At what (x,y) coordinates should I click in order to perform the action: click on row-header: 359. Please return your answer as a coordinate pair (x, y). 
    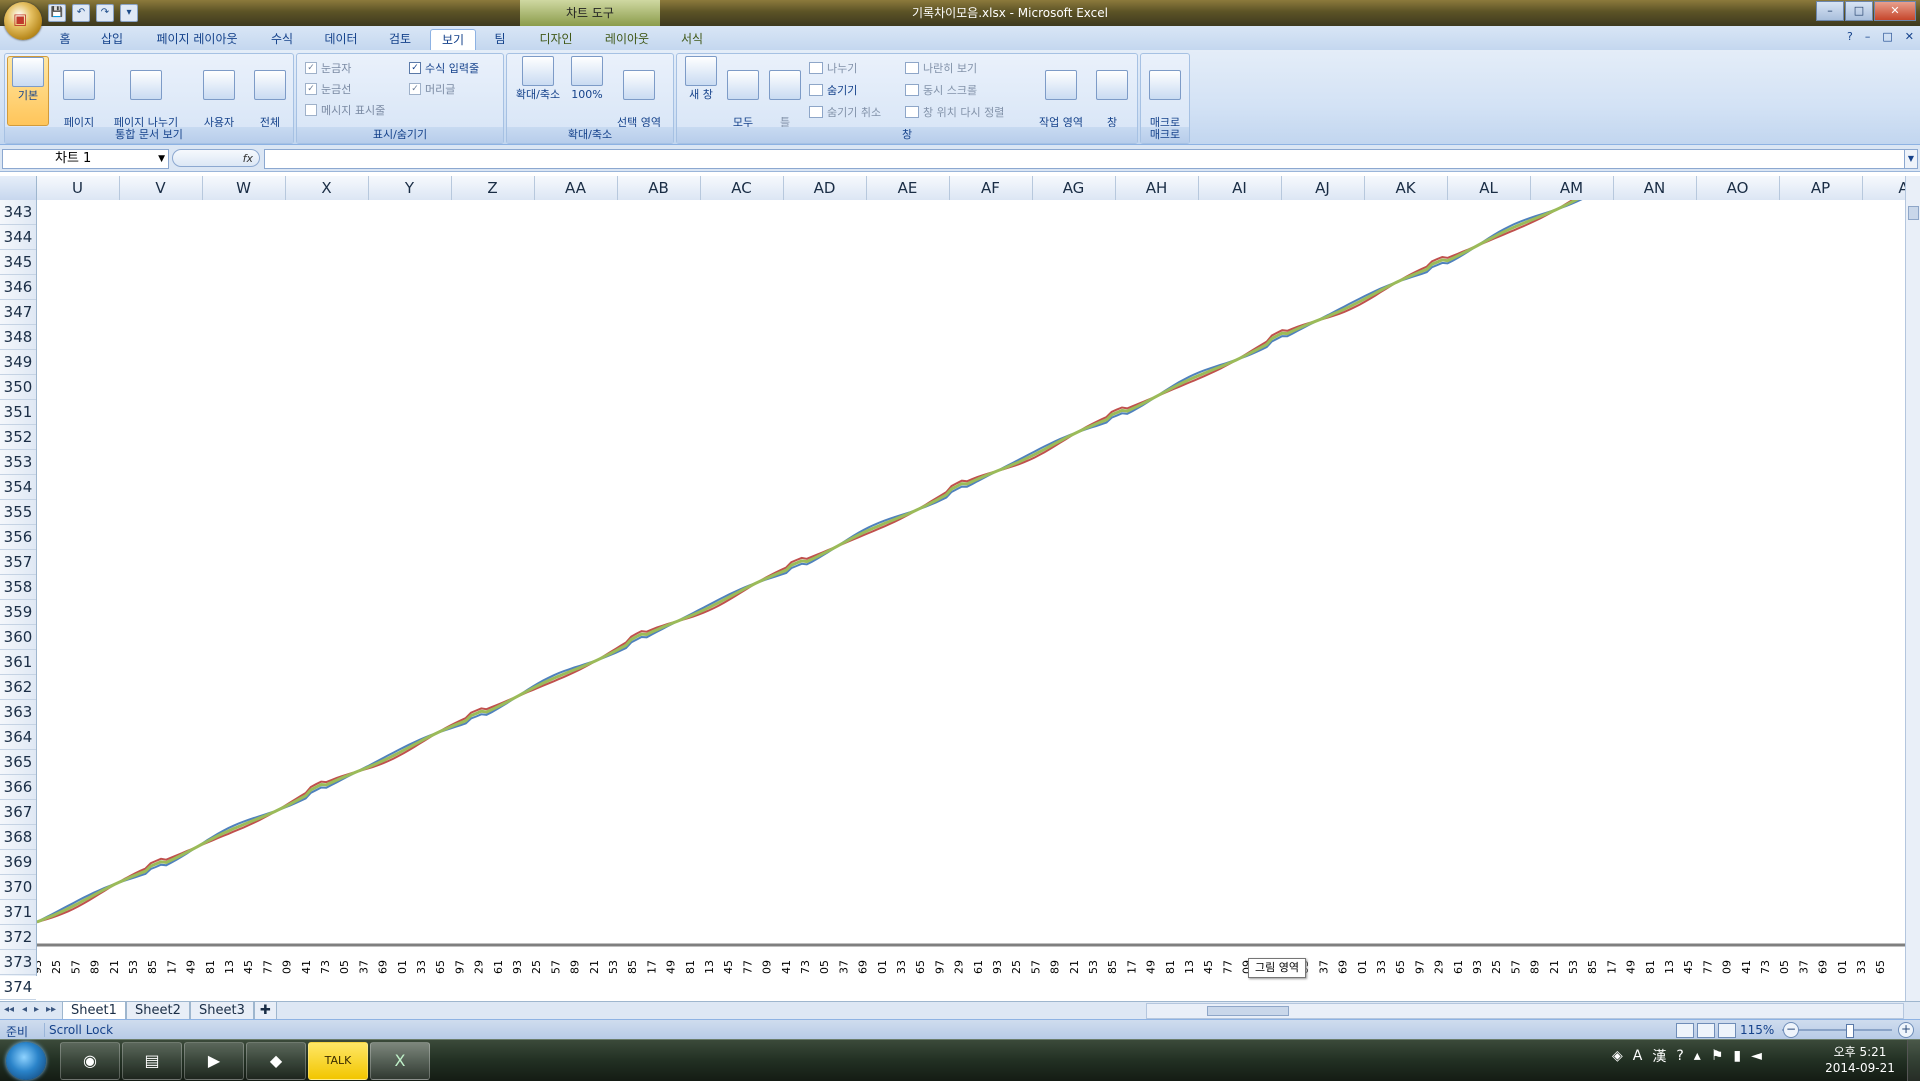
    Looking at the image, I should click on (18, 612).